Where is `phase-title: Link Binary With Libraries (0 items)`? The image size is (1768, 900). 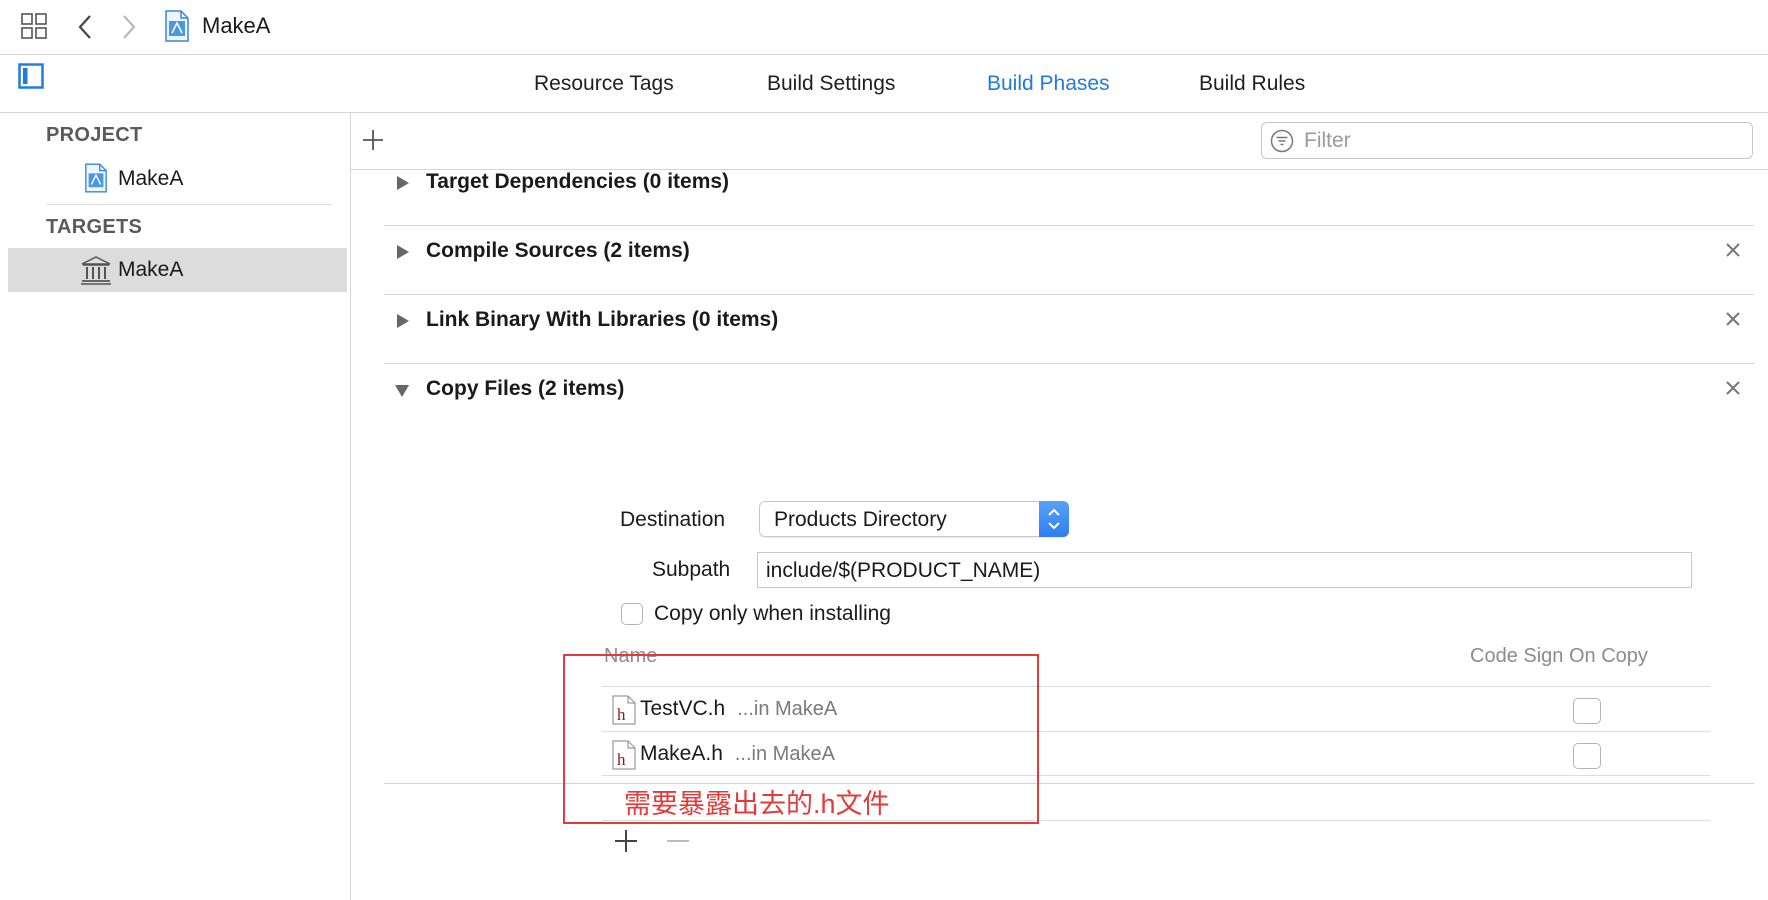 phase-title: Link Binary With Libraries (0 items) is located at coordinates (602, 320).